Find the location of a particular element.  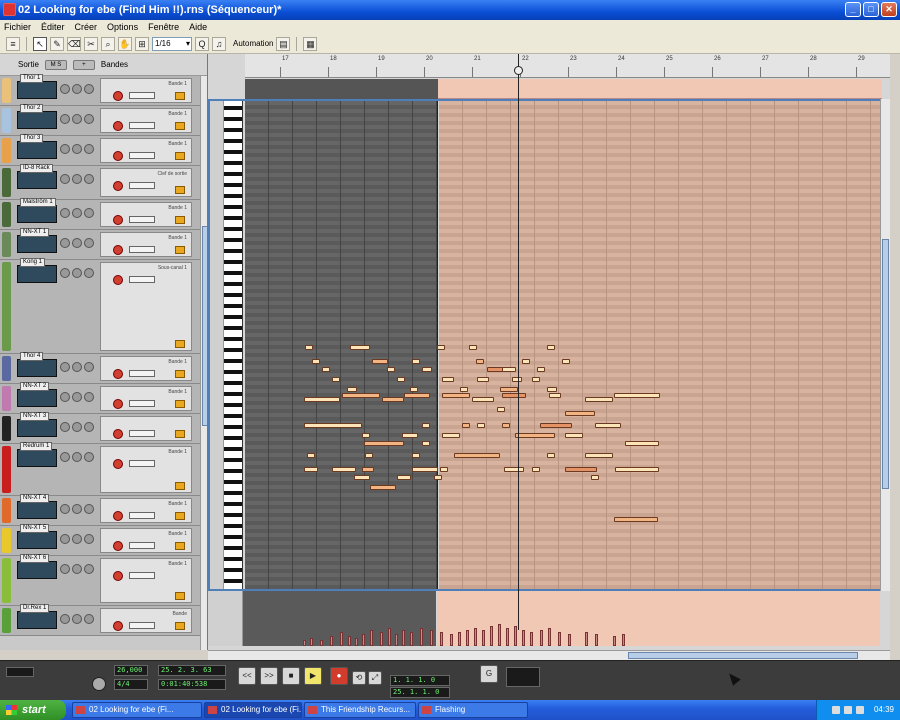

position-display: 25. 2. 3. 63 is located at coordinates (192, 670).